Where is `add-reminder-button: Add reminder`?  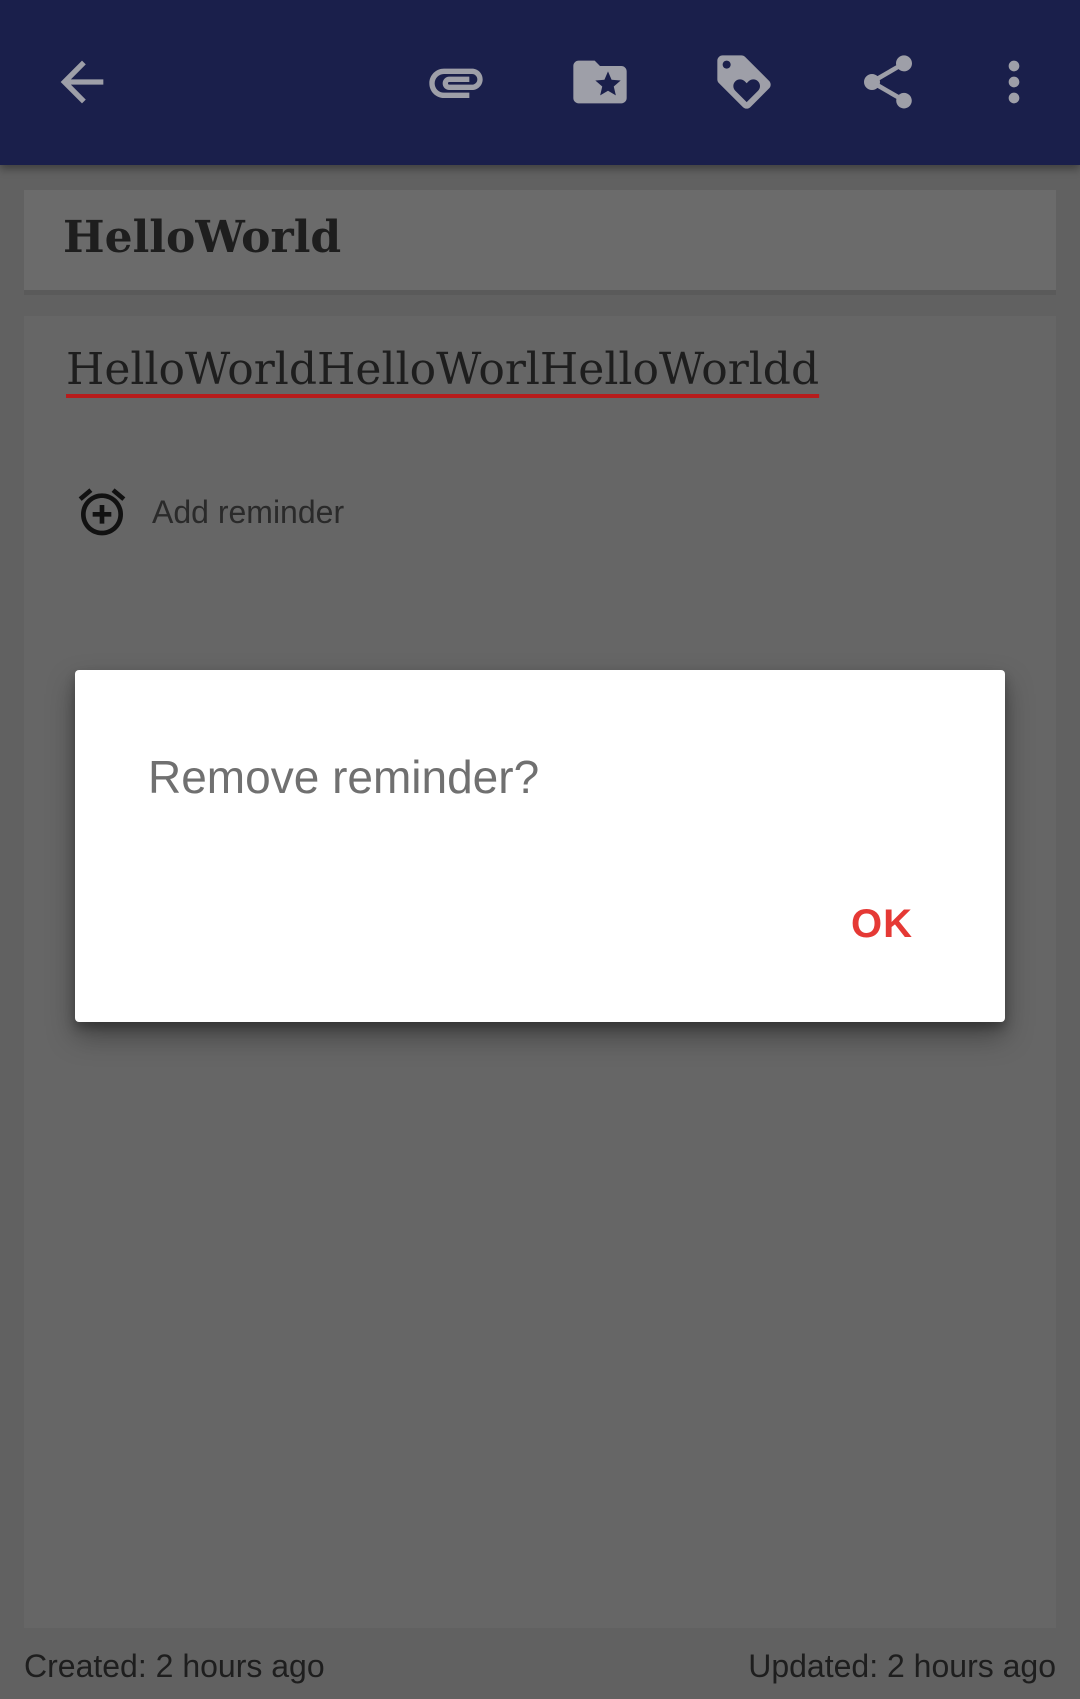
add-reminder-button: Add reminder is located at coordinates (209, 512).